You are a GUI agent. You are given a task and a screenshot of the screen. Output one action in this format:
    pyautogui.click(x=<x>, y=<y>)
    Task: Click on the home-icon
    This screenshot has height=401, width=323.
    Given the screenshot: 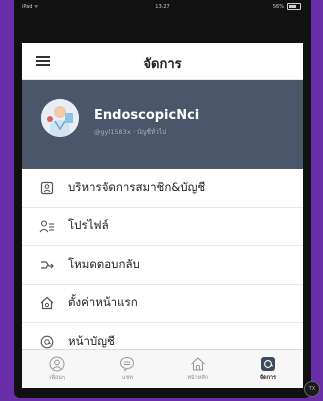 What is the action you would take?
    pyautogui.click(x=197, y=364)
    